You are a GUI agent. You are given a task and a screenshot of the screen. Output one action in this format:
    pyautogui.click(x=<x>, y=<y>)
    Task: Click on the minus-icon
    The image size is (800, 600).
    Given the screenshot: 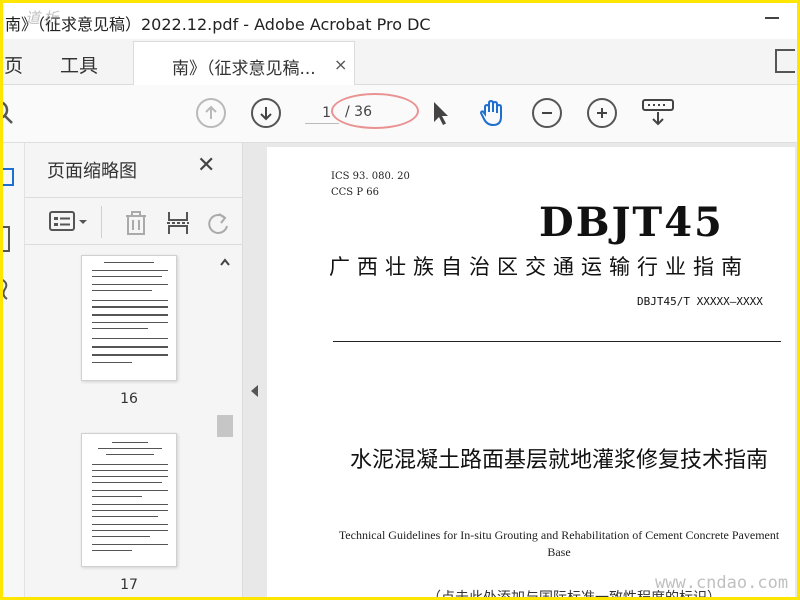 What is the action you would take?
    pyautogui.click(x=547, y=113)
    